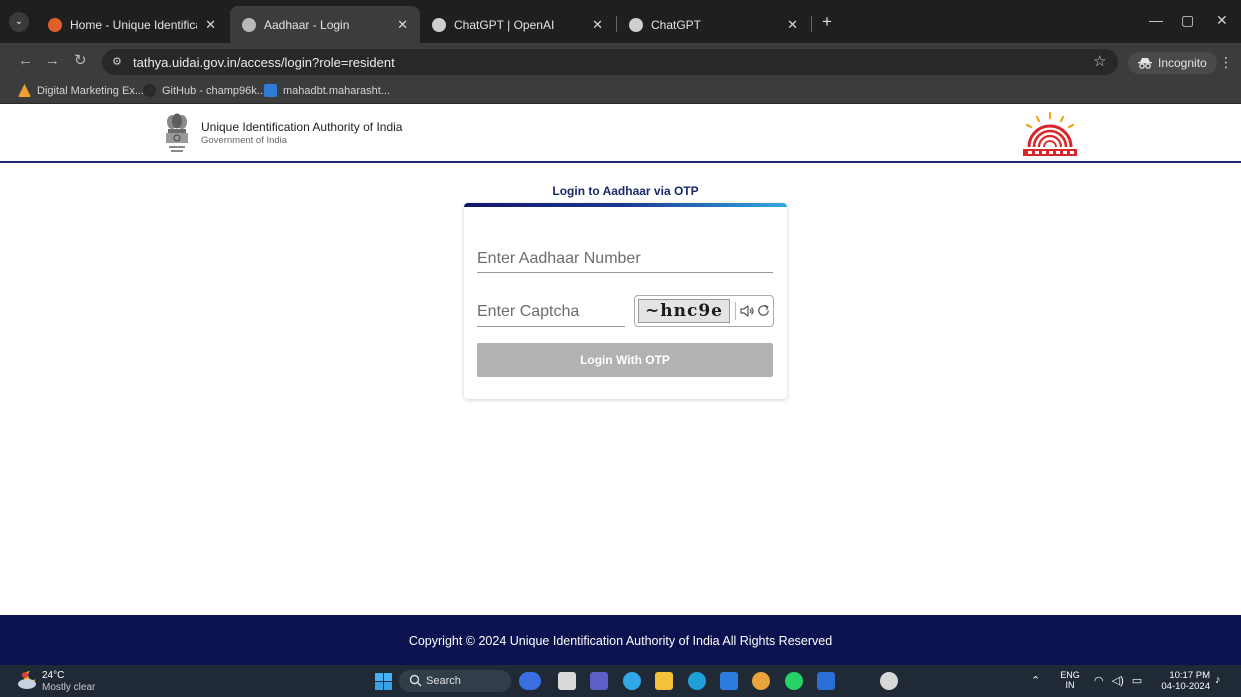 This screenshot has height=697, width=1241. I want to click on bookmark-star-icon: ☆, so click(1099, 61).